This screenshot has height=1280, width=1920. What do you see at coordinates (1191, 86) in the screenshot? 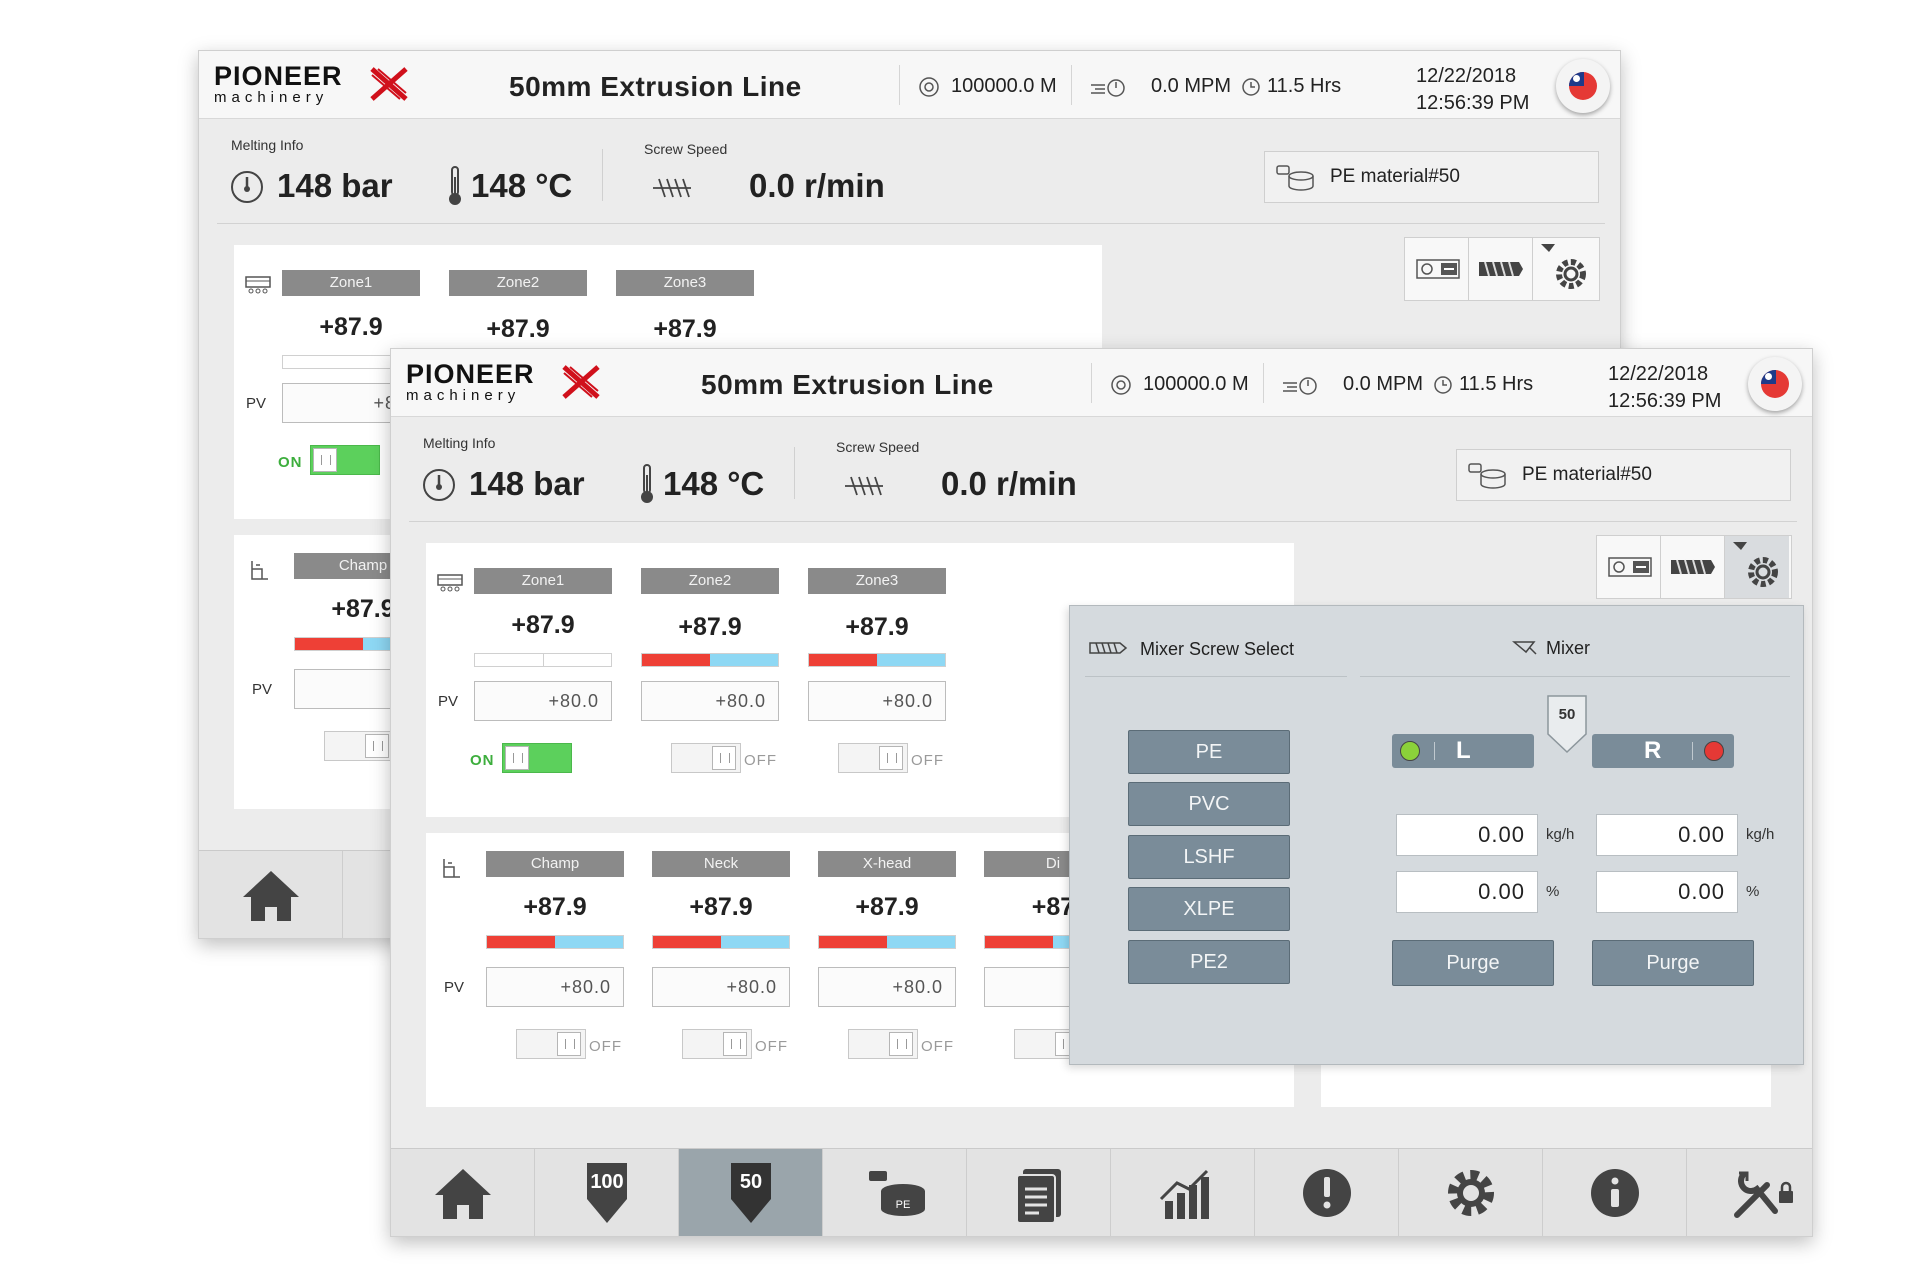
I see `speed-readout: 0.0 MPM` at bounding box center [1191, 86].